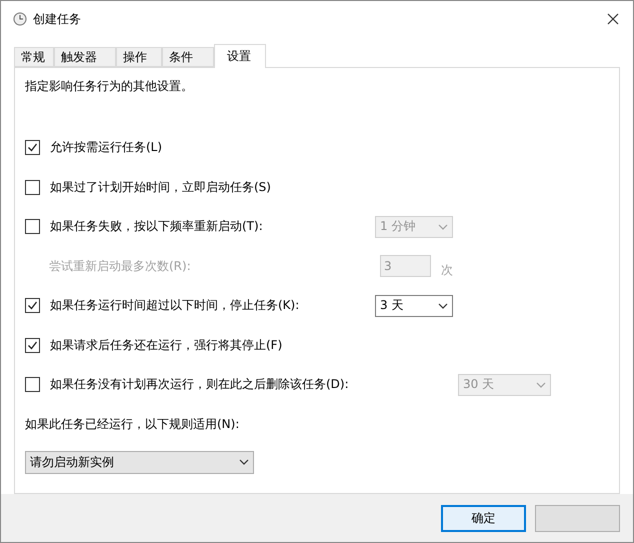  Describe the element at coordinates (414, 305) in the screenshot. I see `dropdown: 3 天` at that location.